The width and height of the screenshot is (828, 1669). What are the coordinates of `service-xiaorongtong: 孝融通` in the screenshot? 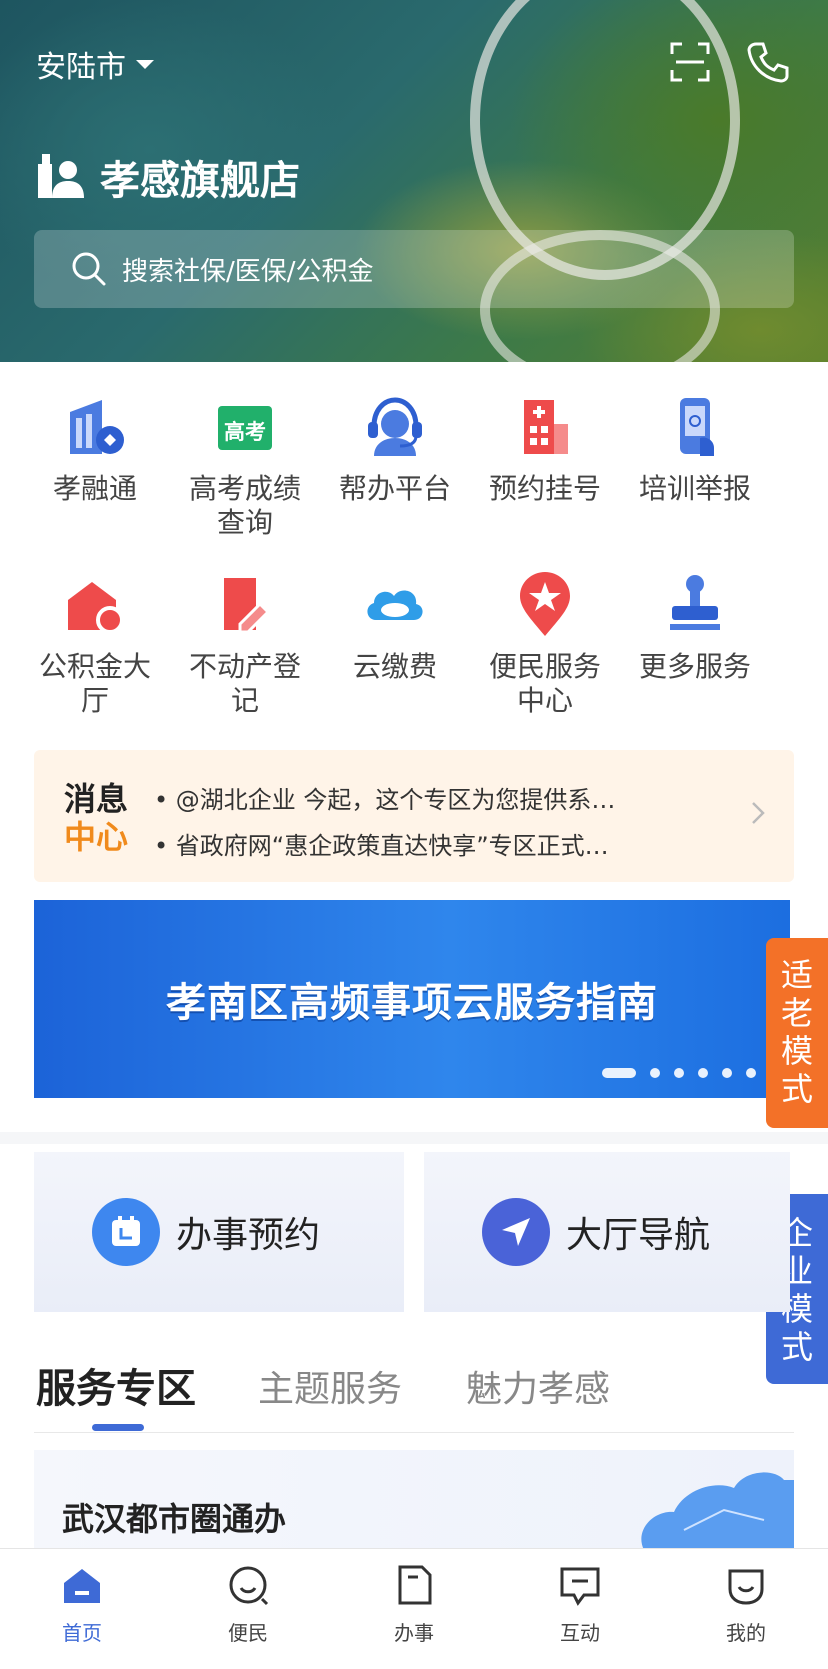 It's located at (95, 449).